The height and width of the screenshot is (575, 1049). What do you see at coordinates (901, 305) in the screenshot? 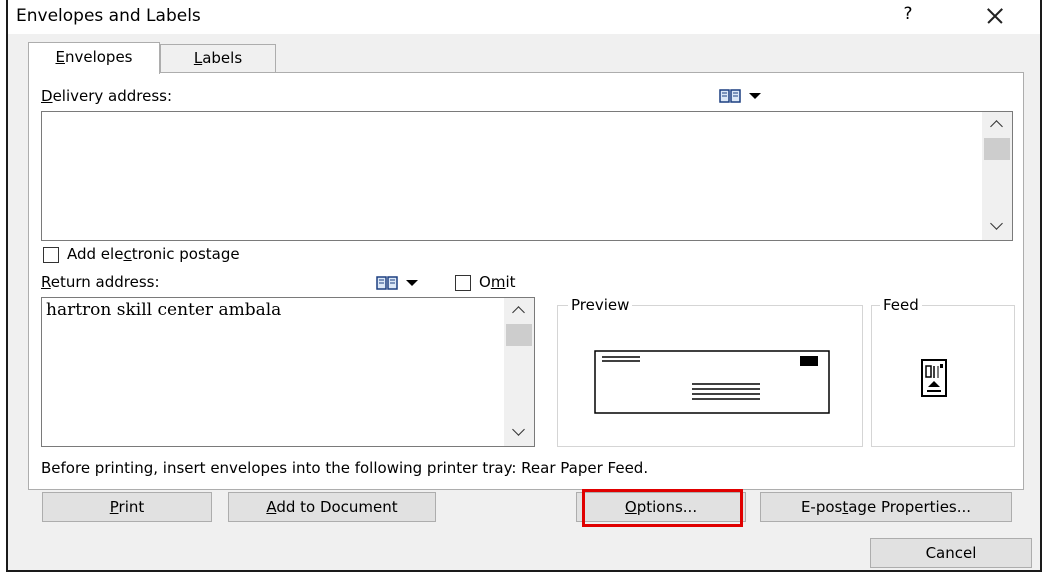
I see `feed-title: Feed` at bounding box center [901, 305].